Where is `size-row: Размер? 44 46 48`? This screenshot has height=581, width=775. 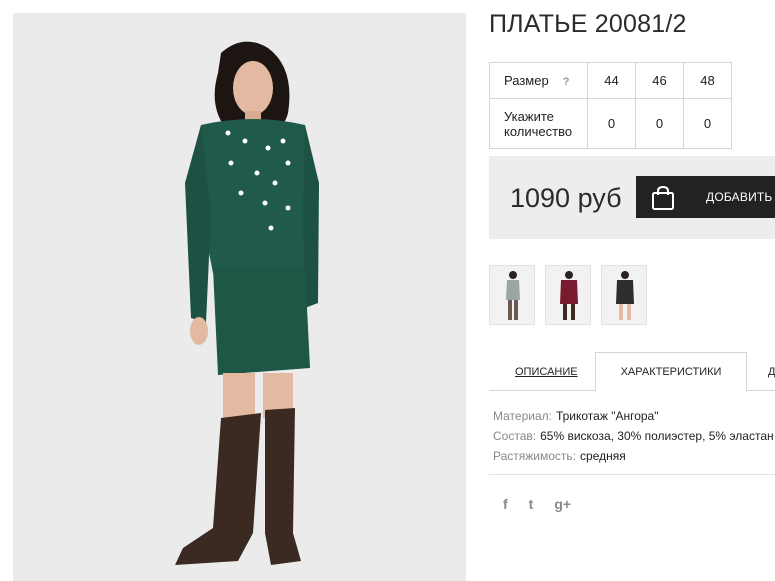
size-row: Размер? 44 46 48 is located at coordinates (610, 80).